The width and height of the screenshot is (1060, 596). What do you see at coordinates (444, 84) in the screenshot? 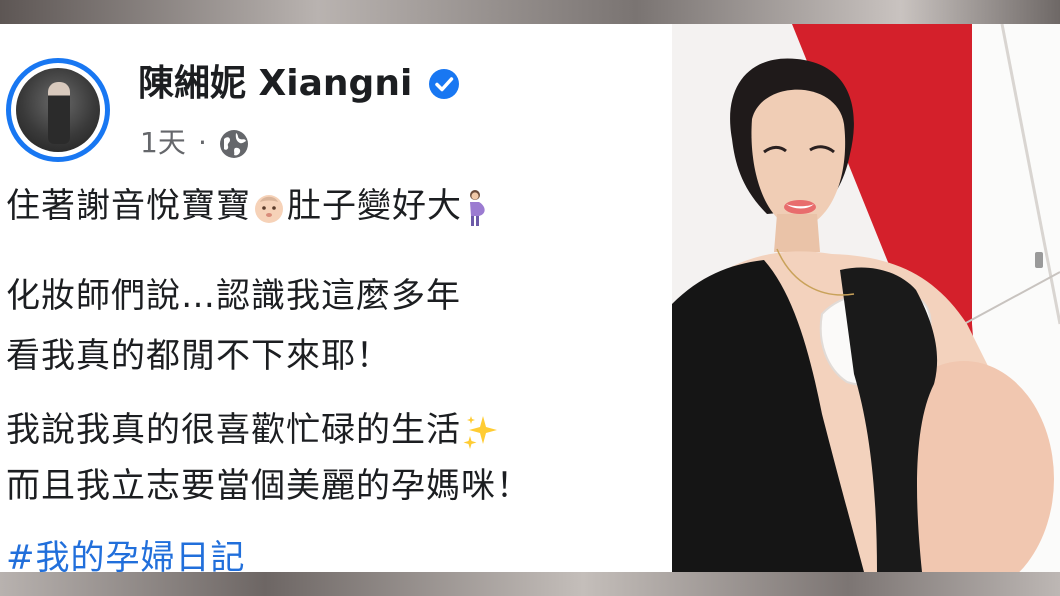
I see `verified-badge-icon` at bounding box center [444, 84].